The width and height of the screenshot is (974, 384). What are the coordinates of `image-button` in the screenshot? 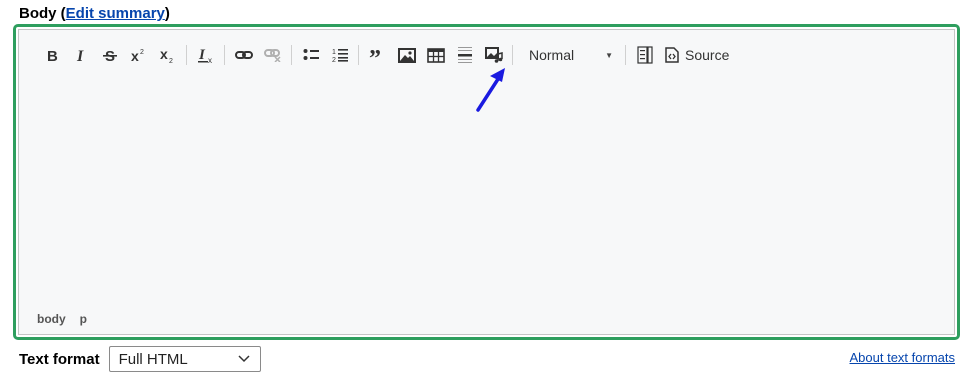 It's located at (406, 55).